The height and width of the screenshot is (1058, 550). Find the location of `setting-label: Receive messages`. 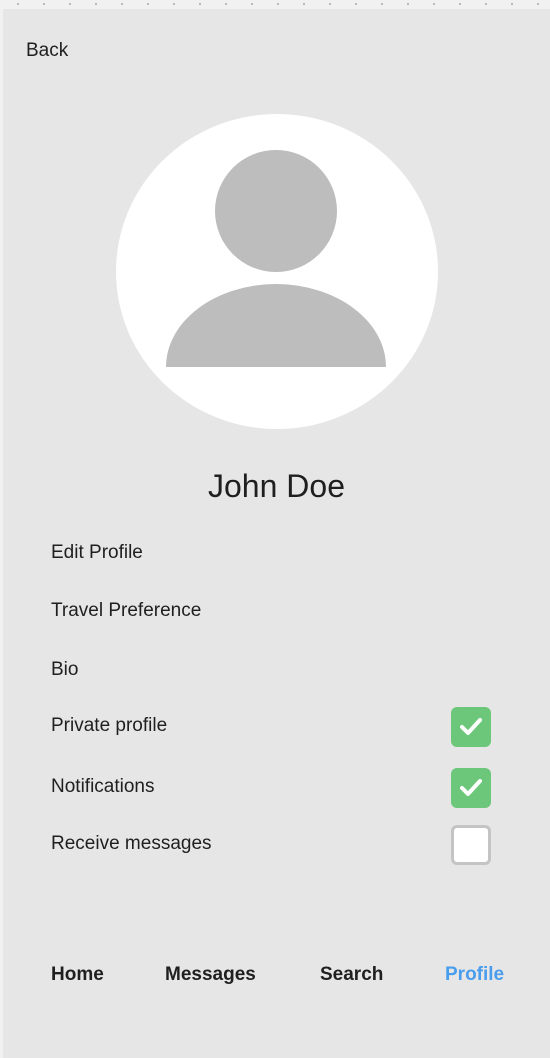

setting-label: Receive messages is located at coordinates (131, 843).